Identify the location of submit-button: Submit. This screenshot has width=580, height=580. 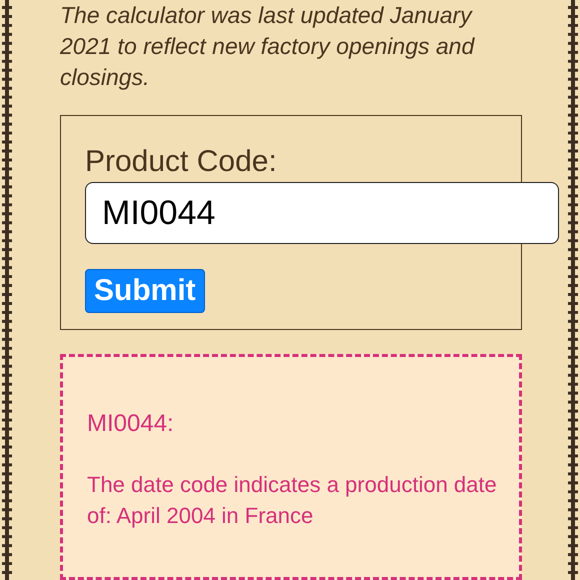
(145, 291).